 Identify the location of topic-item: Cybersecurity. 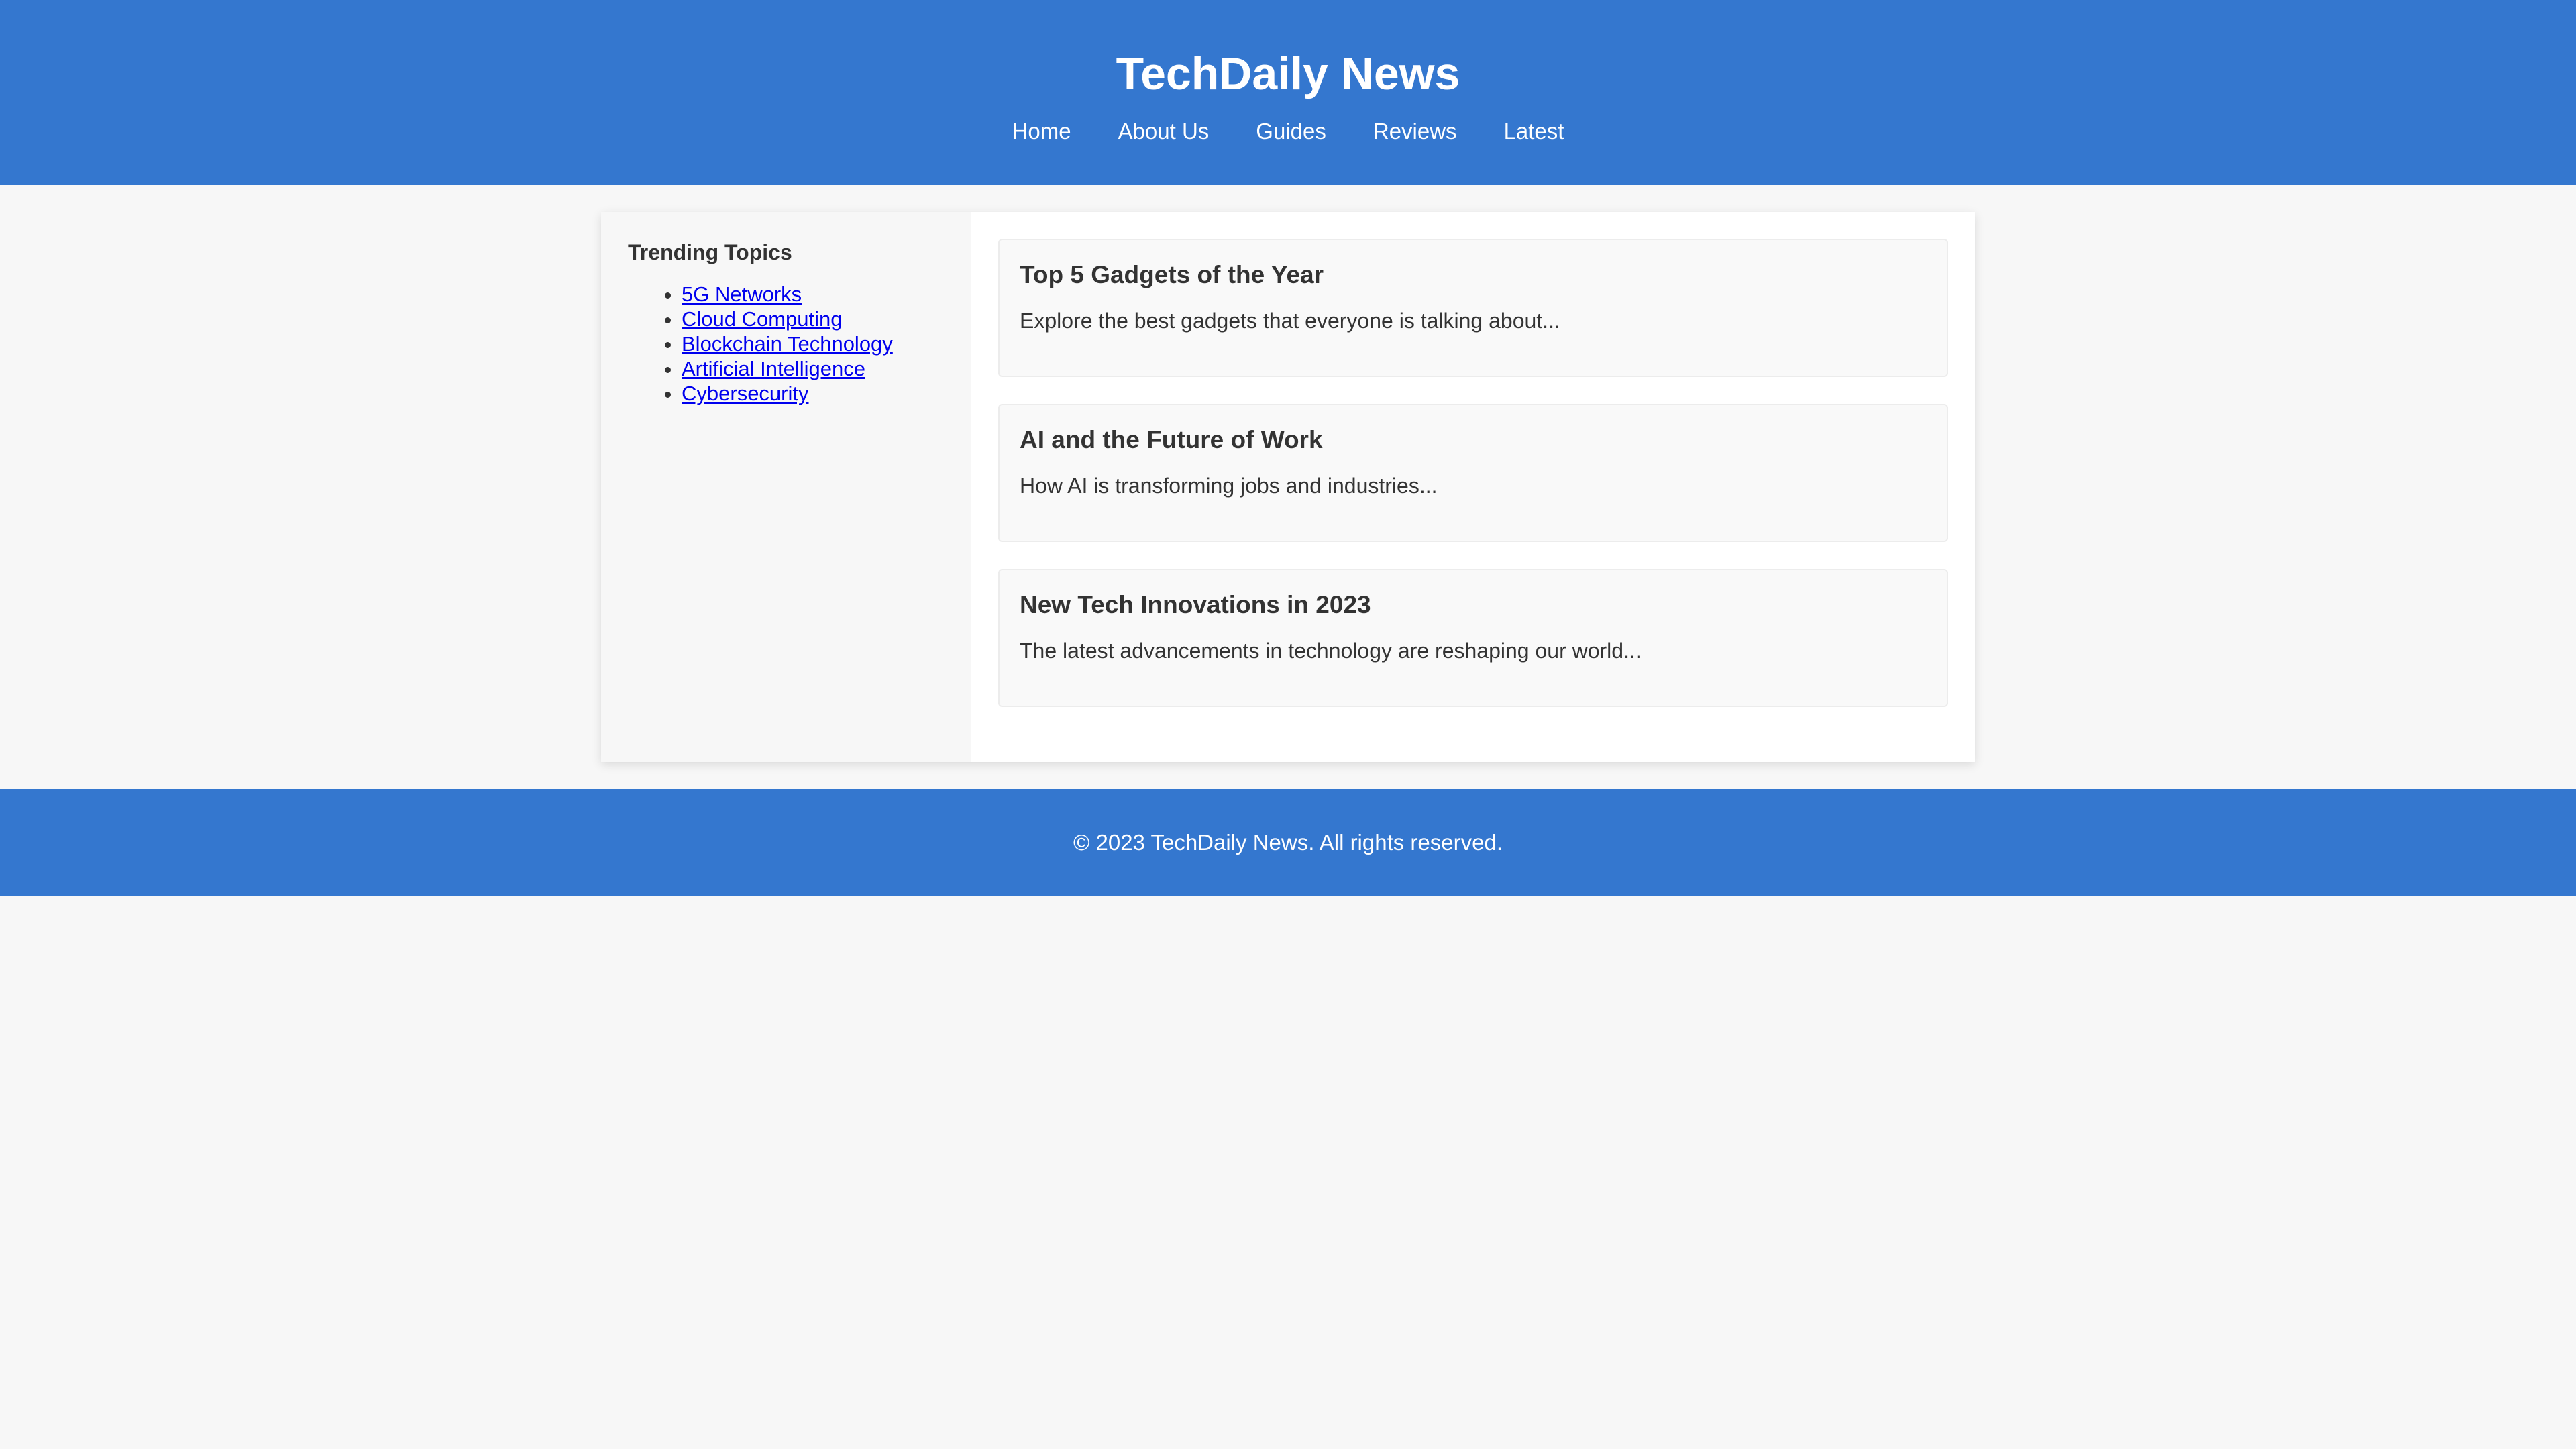
(813, 393).